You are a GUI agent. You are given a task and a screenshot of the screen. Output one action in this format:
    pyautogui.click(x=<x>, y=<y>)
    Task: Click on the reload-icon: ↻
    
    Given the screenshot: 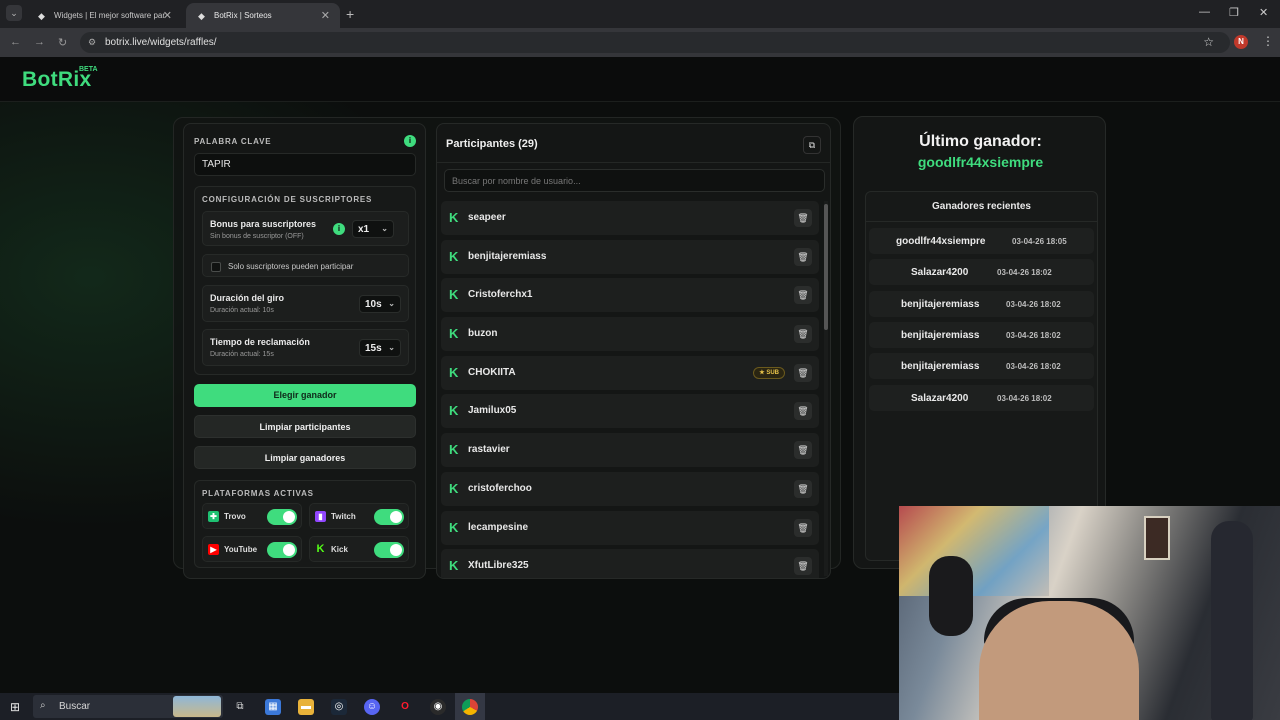 What is the action you would take?
    pyautogui.click(x=62, y=42)
    